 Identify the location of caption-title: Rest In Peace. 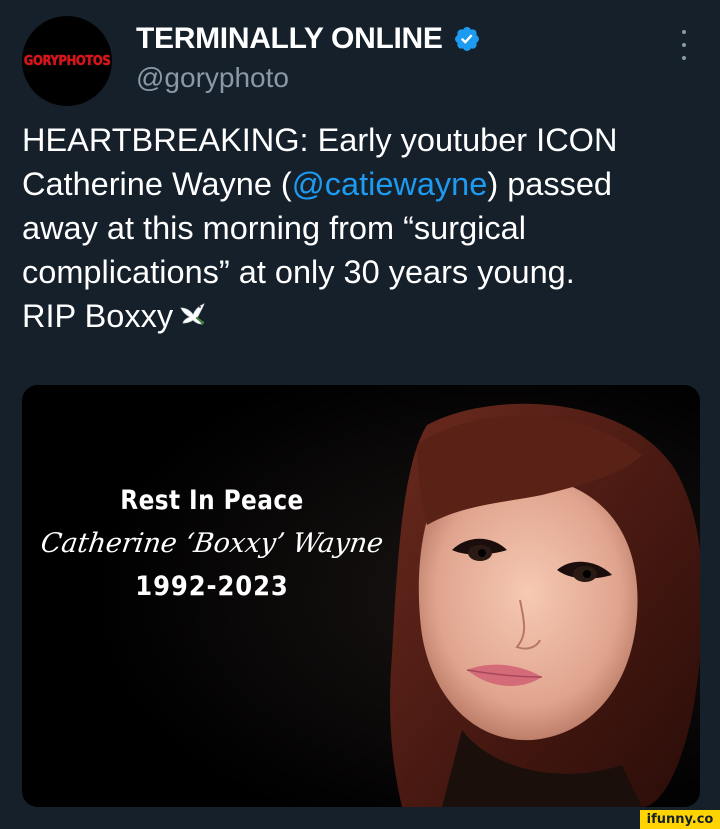
(212, 500).